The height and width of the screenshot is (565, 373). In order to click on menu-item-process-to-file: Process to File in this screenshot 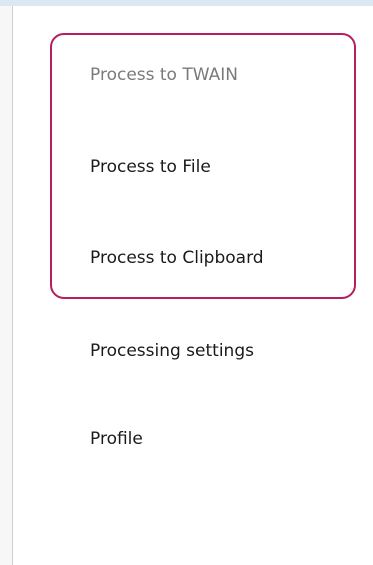, I will do `click(150, 167)`.